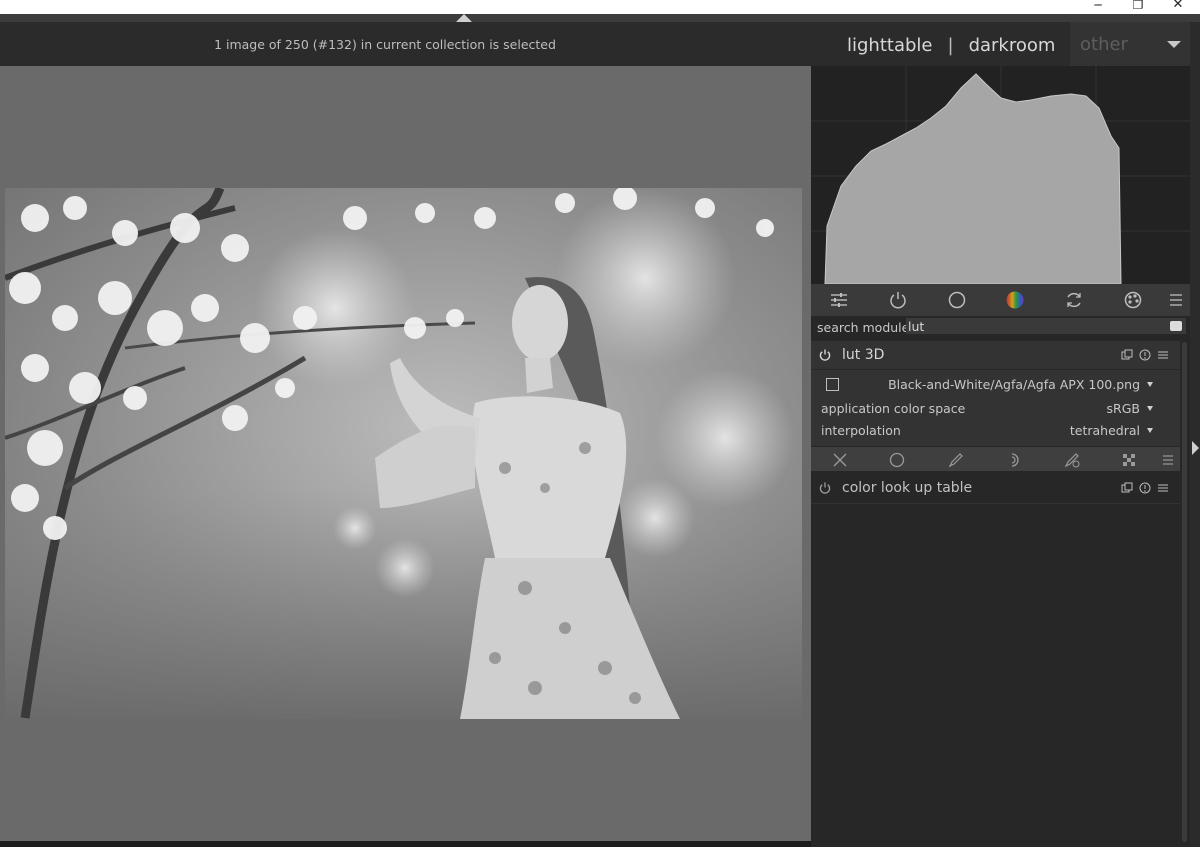  I want to click on search-module-label: search module, so click(863, 327).